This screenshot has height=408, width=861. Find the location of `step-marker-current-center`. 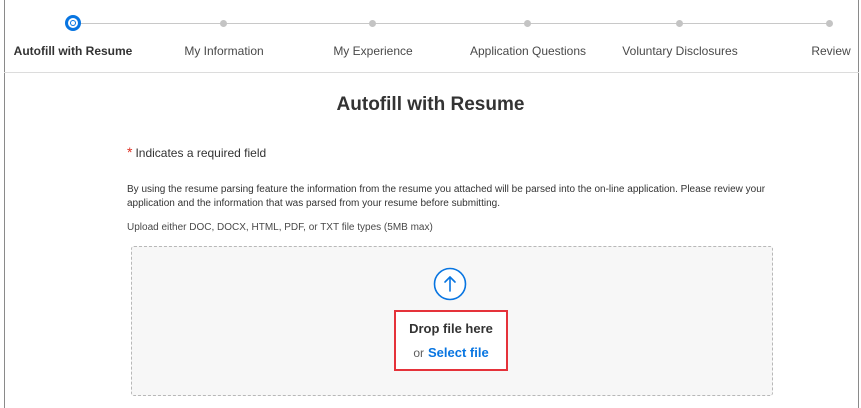

step-marker-current-center is located at coordinates (73, 23).